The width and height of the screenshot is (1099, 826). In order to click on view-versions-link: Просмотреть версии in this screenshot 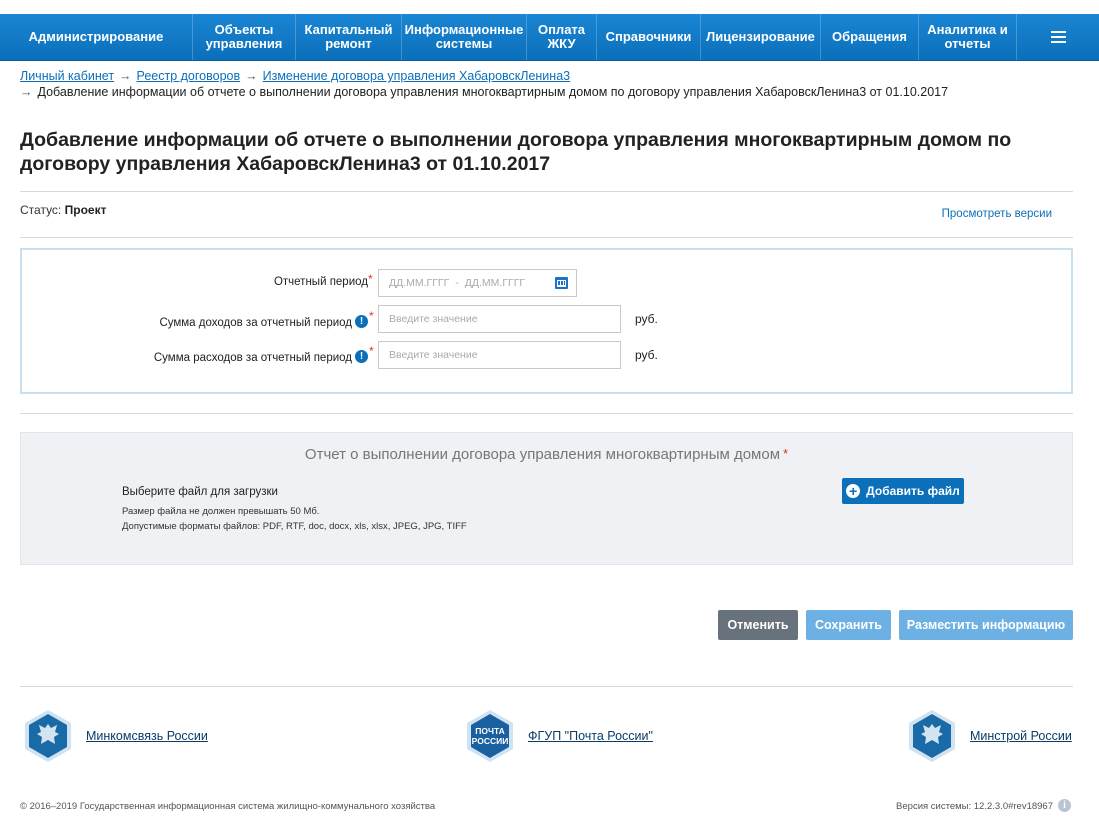, I will do `click(997, 214)`.